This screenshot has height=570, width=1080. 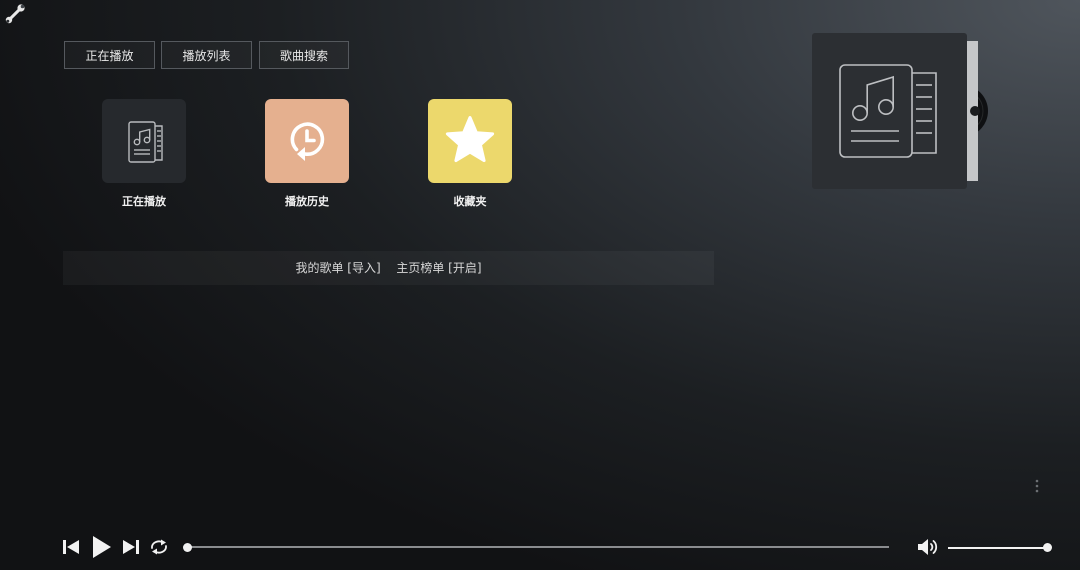 I want to click on tile-label: 正在播放, so click(x=144, y=201).